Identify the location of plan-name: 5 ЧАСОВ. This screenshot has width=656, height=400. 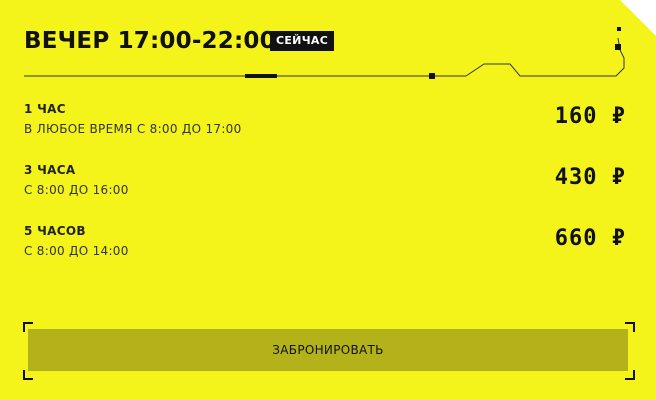
(55, 231).